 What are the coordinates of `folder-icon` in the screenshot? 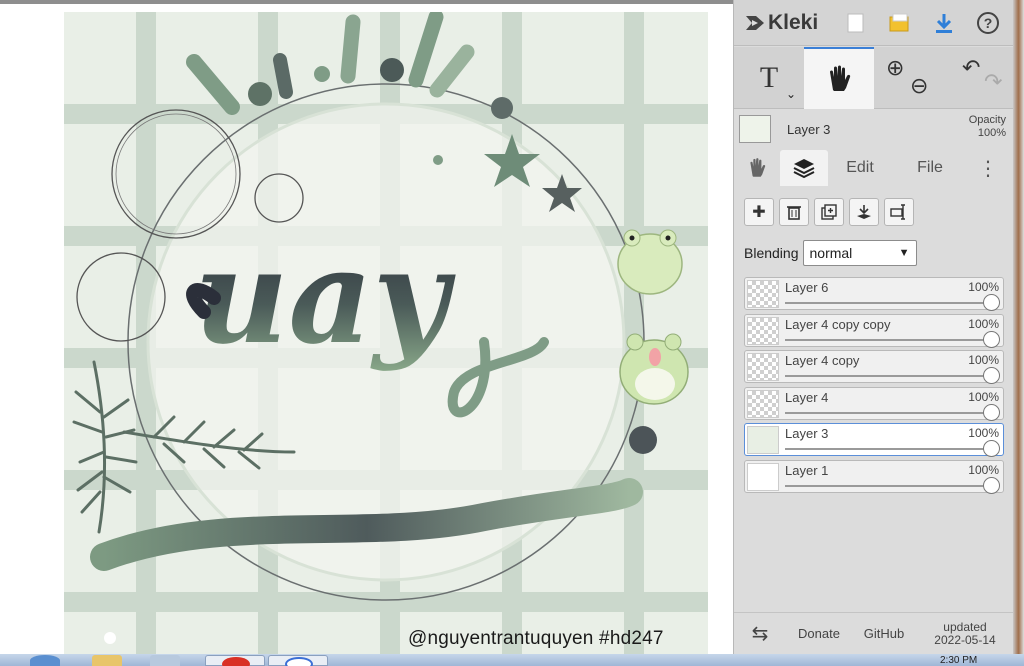 It's located at (899, 22).